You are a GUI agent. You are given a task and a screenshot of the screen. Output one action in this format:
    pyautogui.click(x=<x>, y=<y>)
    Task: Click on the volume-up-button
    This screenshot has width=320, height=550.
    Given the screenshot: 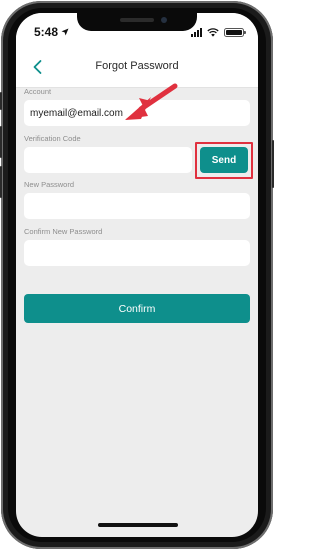 What is the action you would take?
    pyautogui.click(x=1, y=142)
    